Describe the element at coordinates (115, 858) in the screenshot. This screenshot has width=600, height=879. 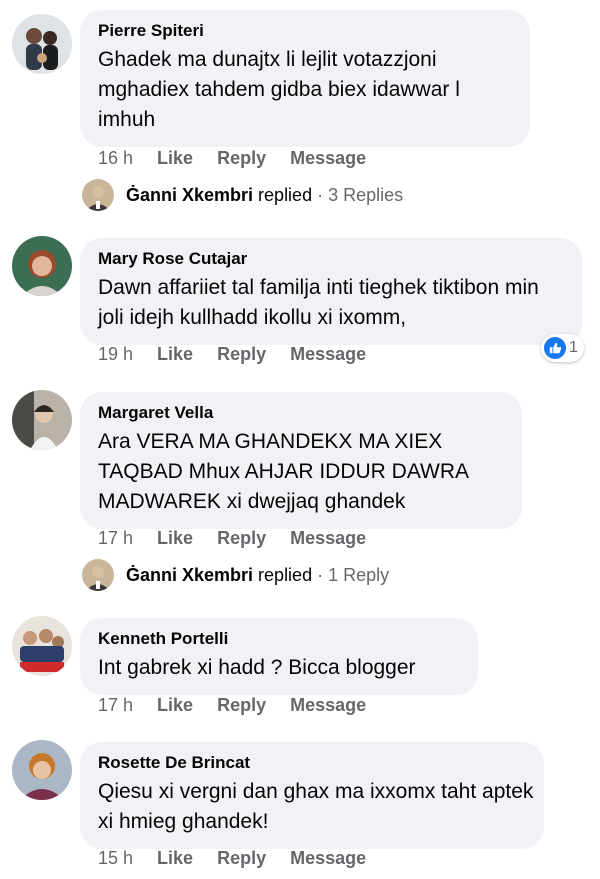
I see `comment-time: 15 h` at that location.